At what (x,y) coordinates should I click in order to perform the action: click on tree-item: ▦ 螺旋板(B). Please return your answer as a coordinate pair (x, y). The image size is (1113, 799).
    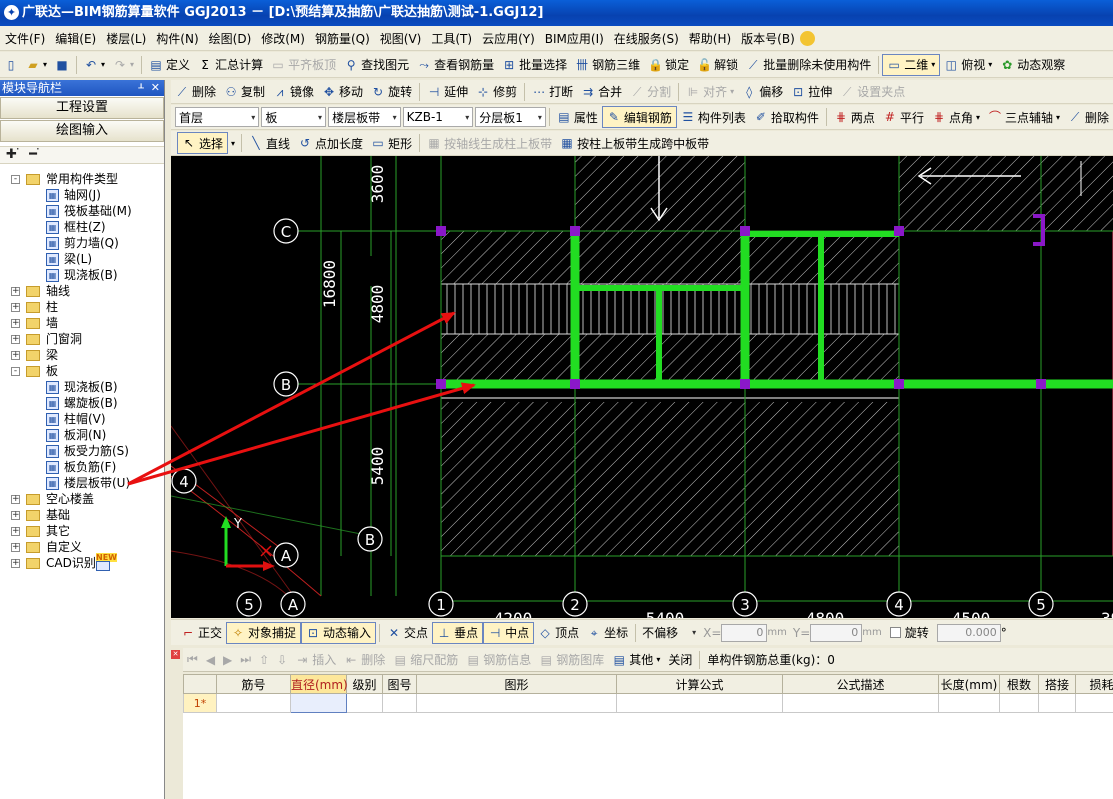
    Looking at the image, I should click on (82, 403).